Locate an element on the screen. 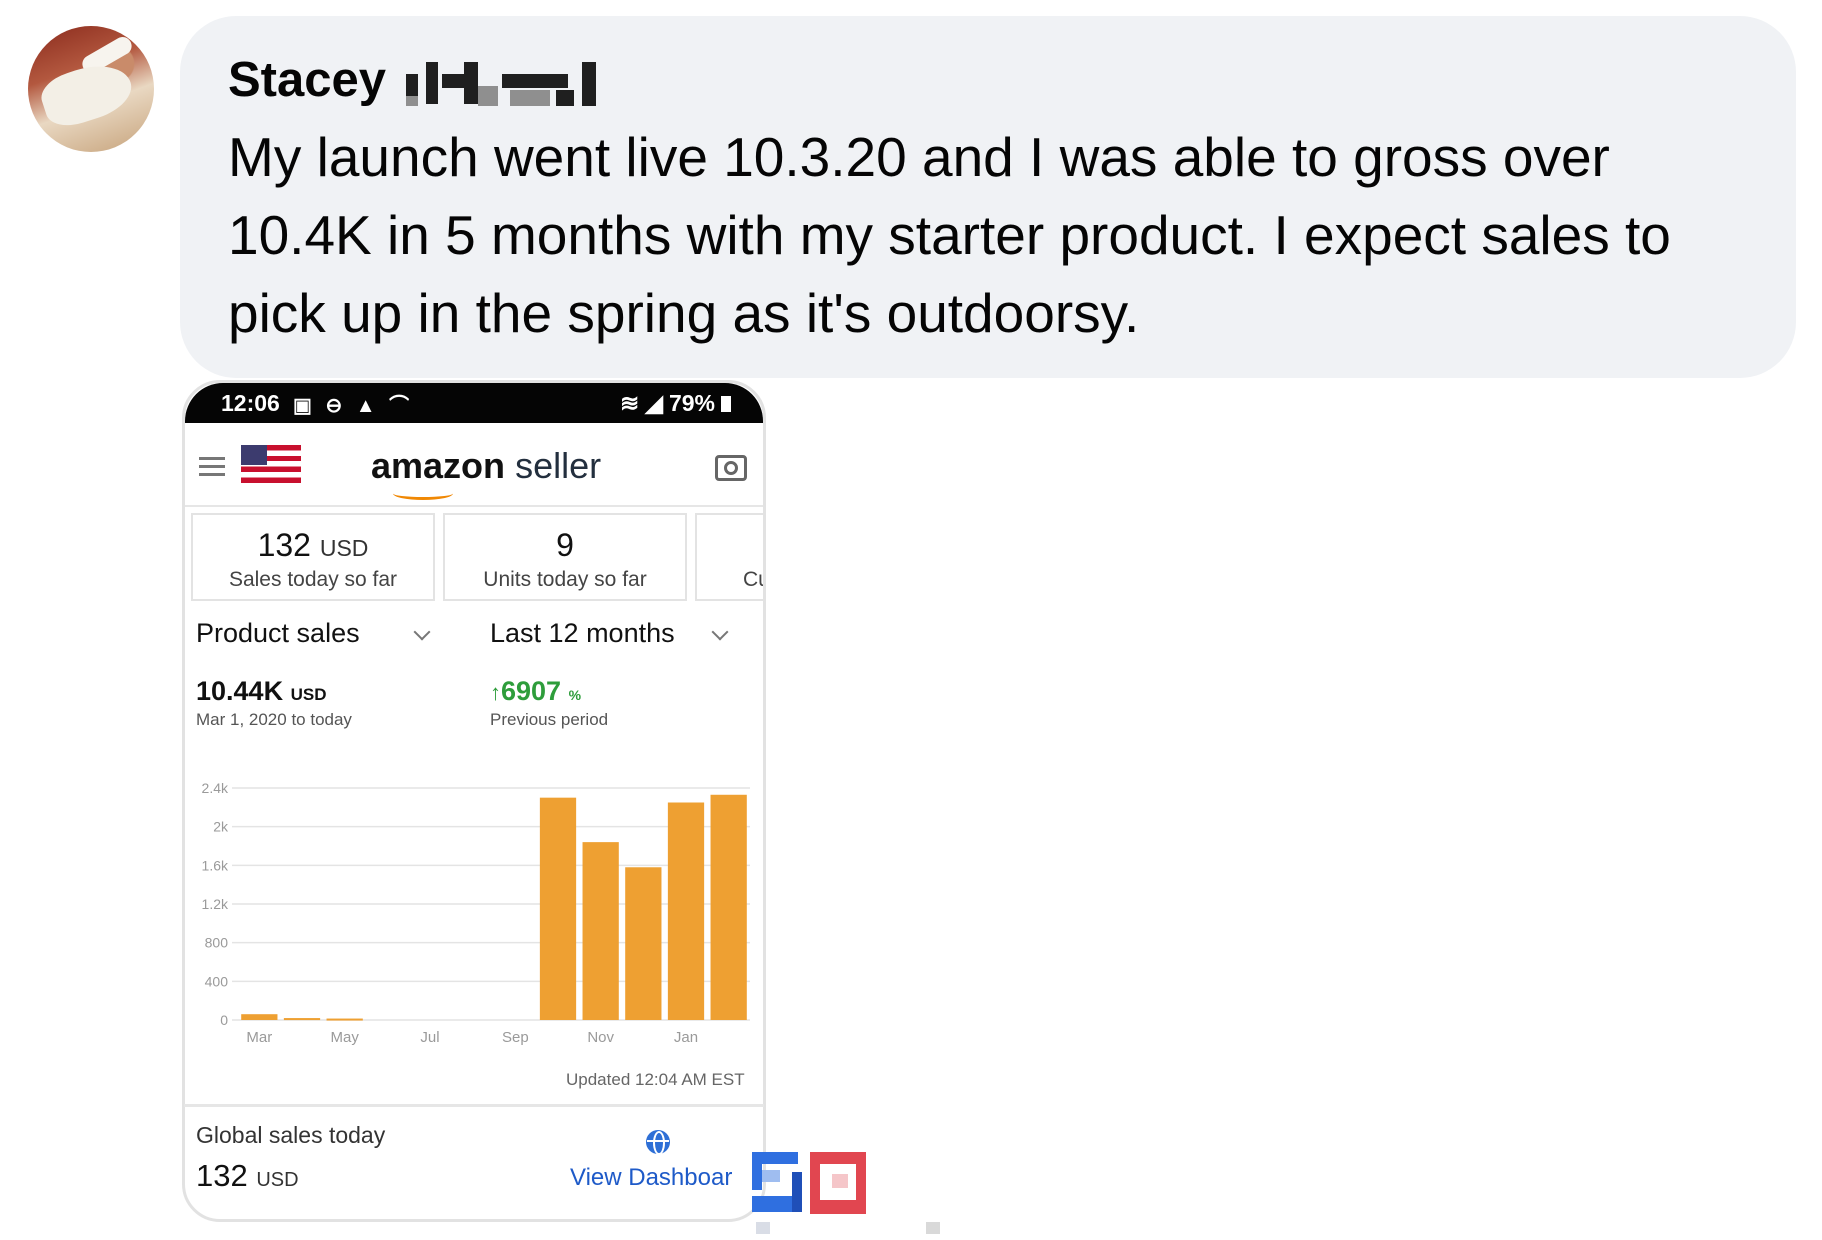 This screenshot has height=1240, width=1822. card-label: Cu is located at coordinates (753, 579).